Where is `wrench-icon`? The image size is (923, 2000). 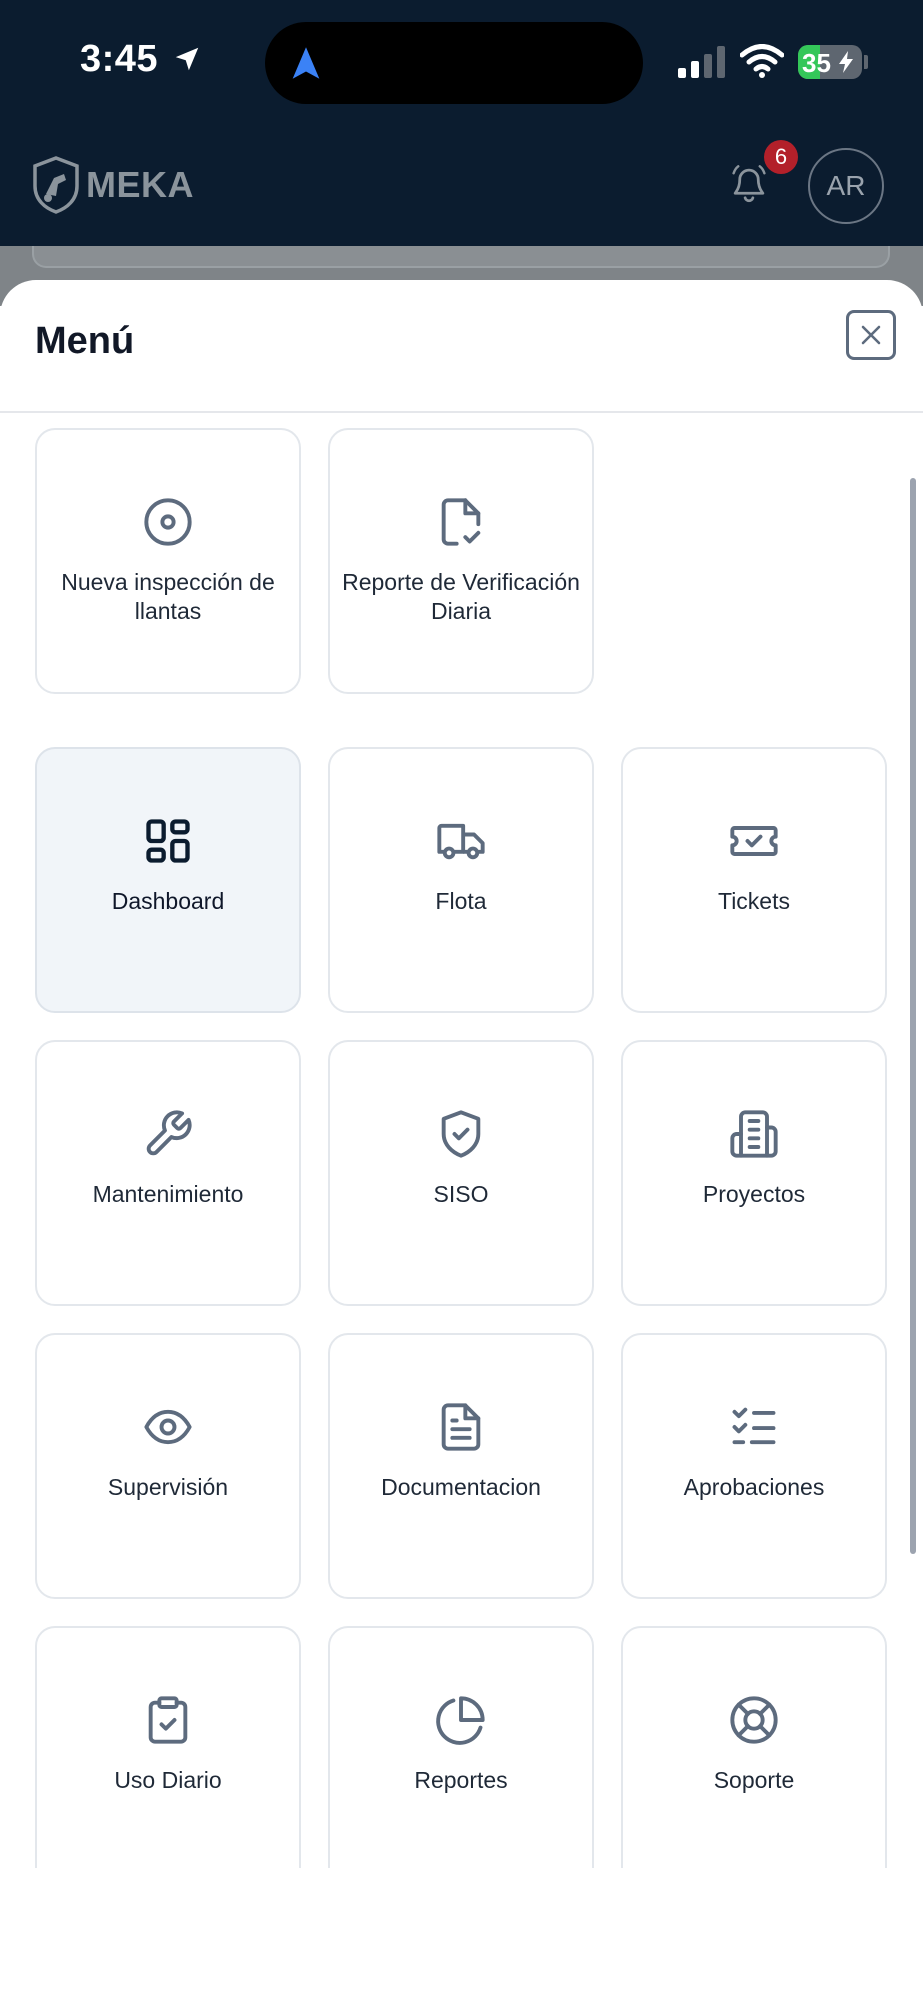 wrench-icon is located at coordinates (169, 1133).